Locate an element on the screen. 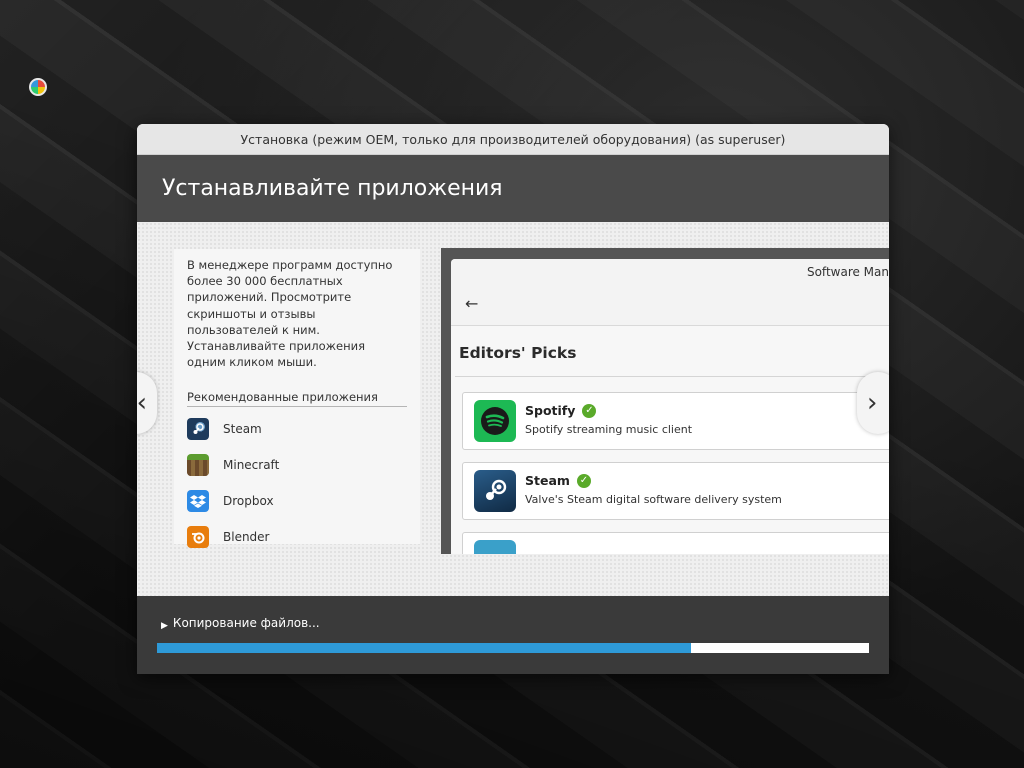 This screenshot has height=768, width=1024. divider is located at coordinates (672, 376).